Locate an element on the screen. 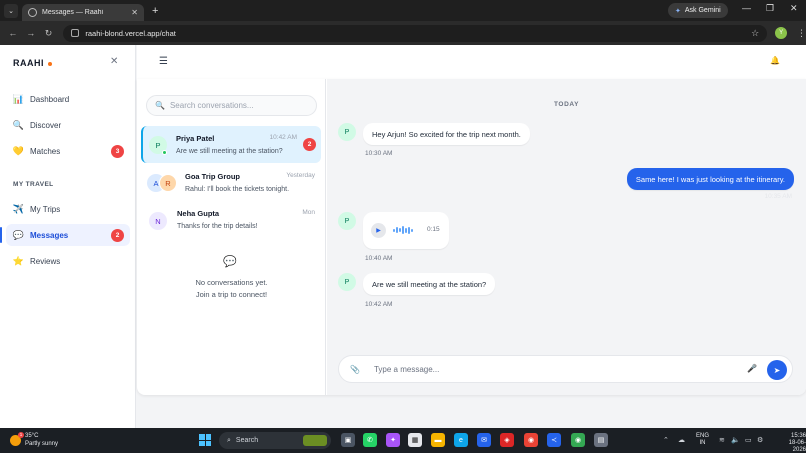 This screenshot has width=806, height=453. sidebar-item-discover: 🔍 Discover is located at coordinates (68, 125).